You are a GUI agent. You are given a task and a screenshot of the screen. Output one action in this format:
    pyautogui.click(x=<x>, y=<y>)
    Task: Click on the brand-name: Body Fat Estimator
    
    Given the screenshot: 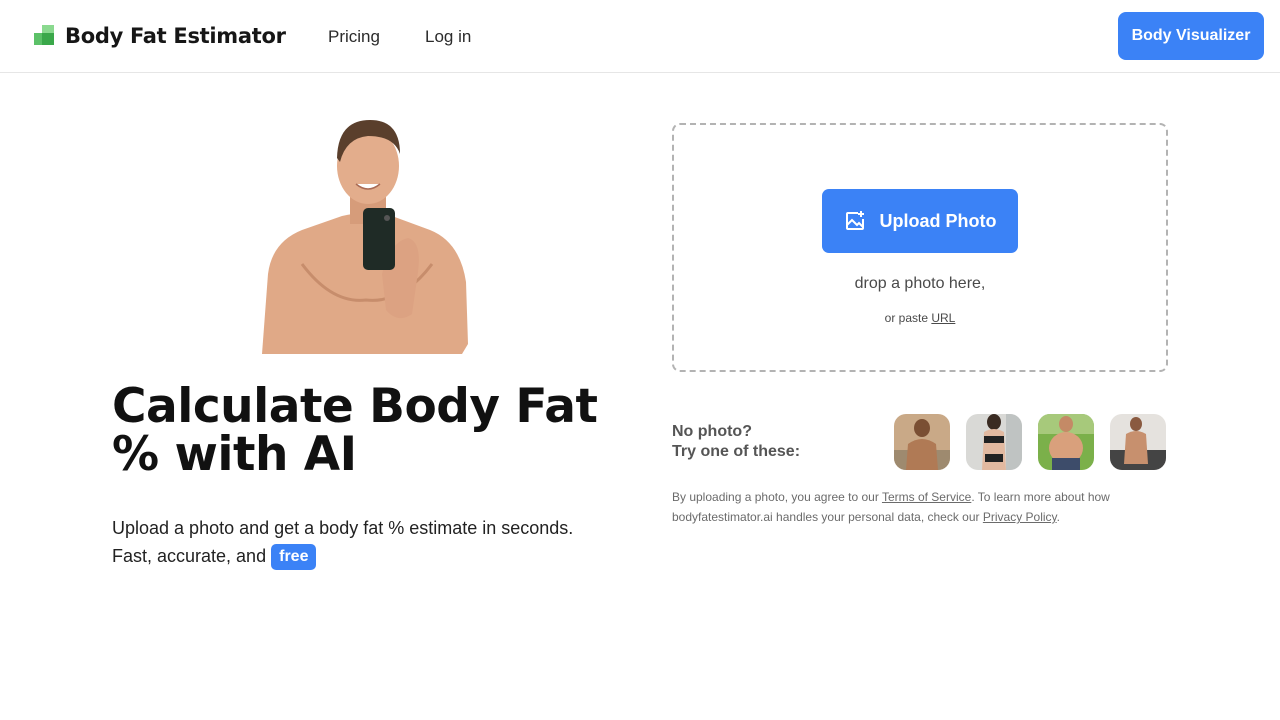 What is the action you would take?
    pyautogui.click(x=175, y=36)
    